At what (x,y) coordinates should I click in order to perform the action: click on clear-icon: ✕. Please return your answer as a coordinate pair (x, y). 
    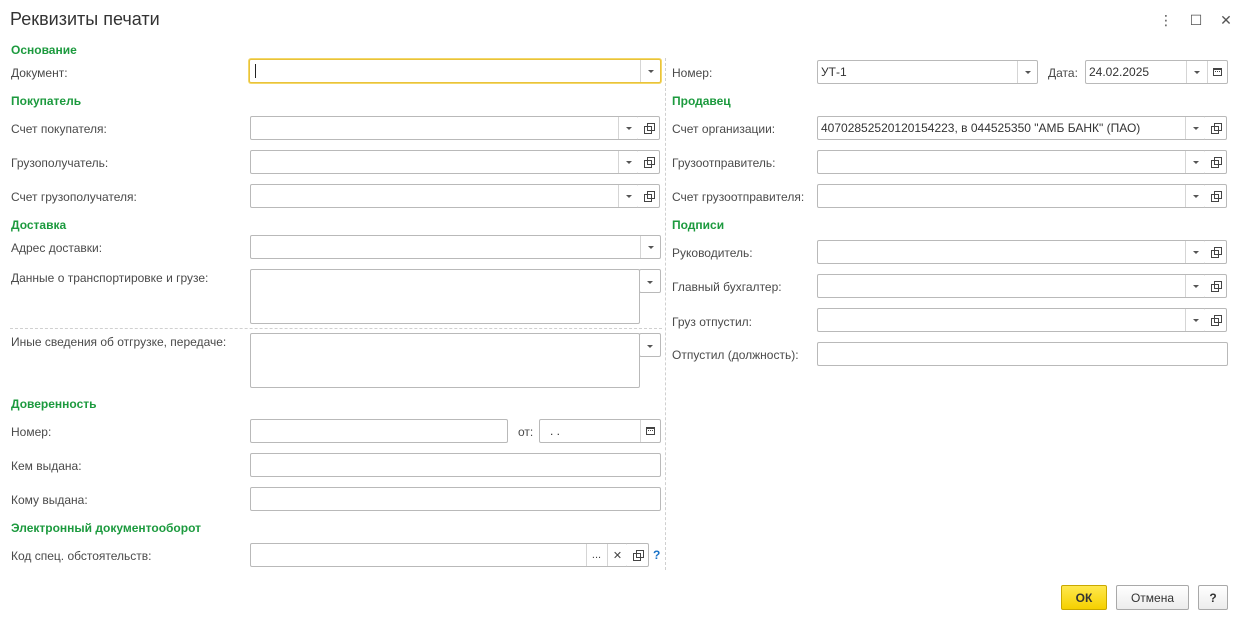
    Looking at the image, I should click on (617, 555).